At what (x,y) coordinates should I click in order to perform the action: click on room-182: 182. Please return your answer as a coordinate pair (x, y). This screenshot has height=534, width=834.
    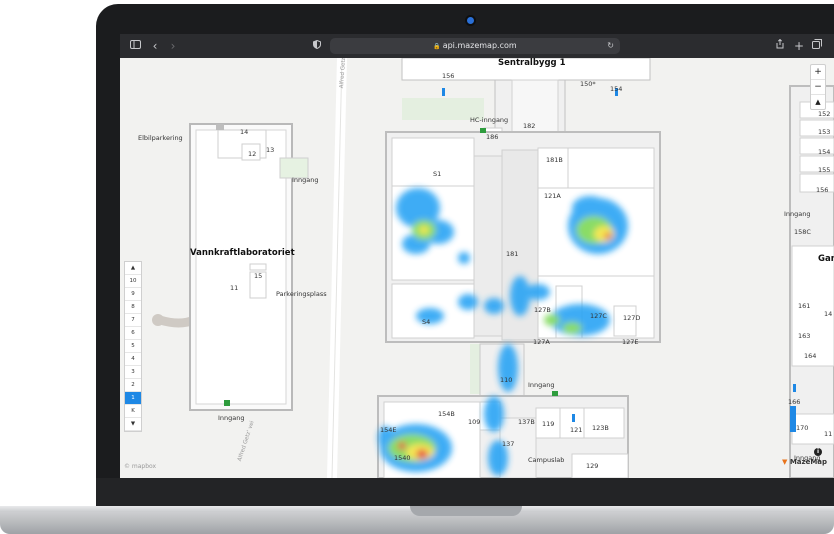
    Looking at the image, I should click on (529, 126).